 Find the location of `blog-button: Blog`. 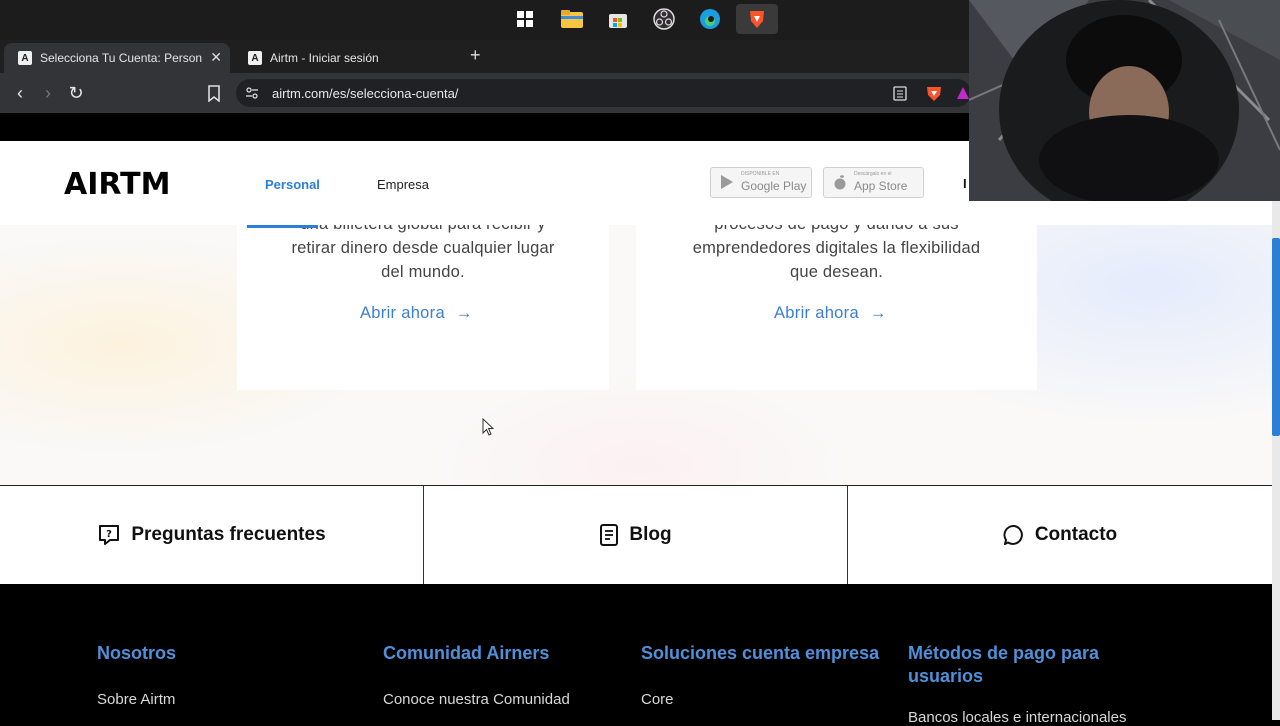

blog-button: Blog is located at coordinates (635, 535).